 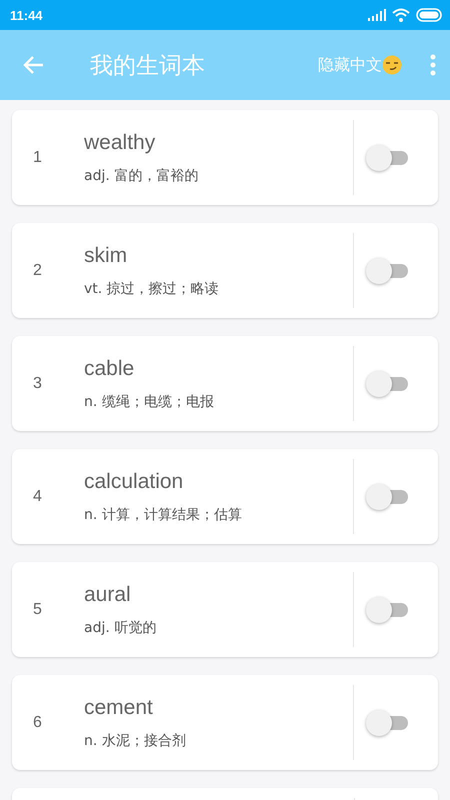 What do you see at coordinates (142, 175) in the screenshot?
I see `word-meaning: adj. 富的，富裕的` at bounding box center [142, 175].